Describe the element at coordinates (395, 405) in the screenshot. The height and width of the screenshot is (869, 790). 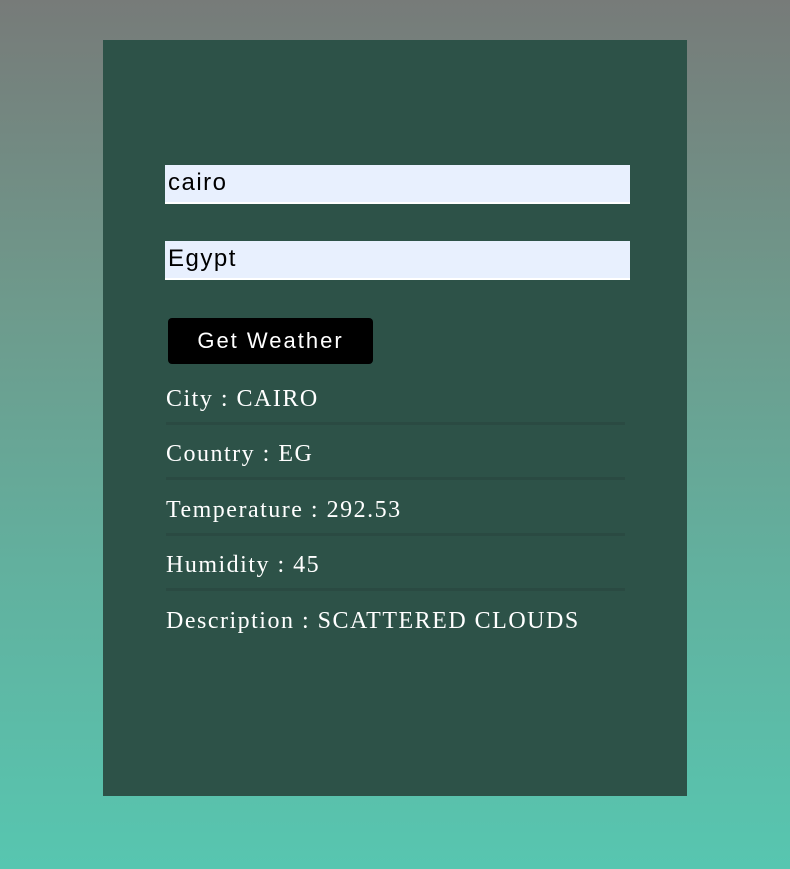
I see `result-city: City : CAIRO` at that location.